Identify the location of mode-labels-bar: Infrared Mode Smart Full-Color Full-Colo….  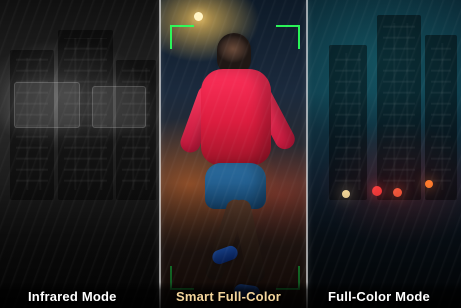
(230, 295).